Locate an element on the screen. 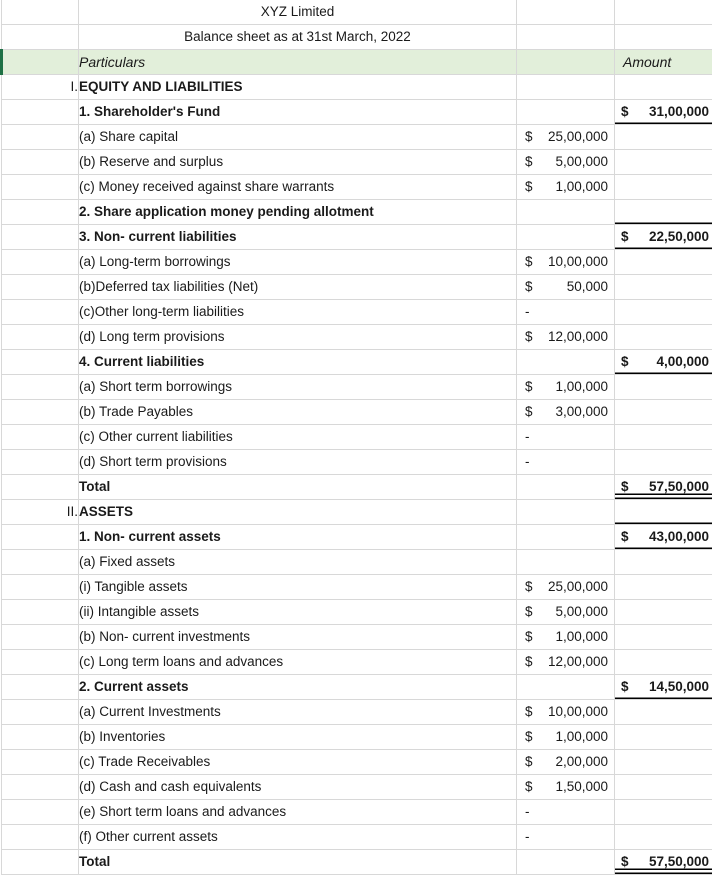 The height and width of the screenshot is (875, 712). row-label: (a) Long-term borrowings is located at coordinates (298, 262).